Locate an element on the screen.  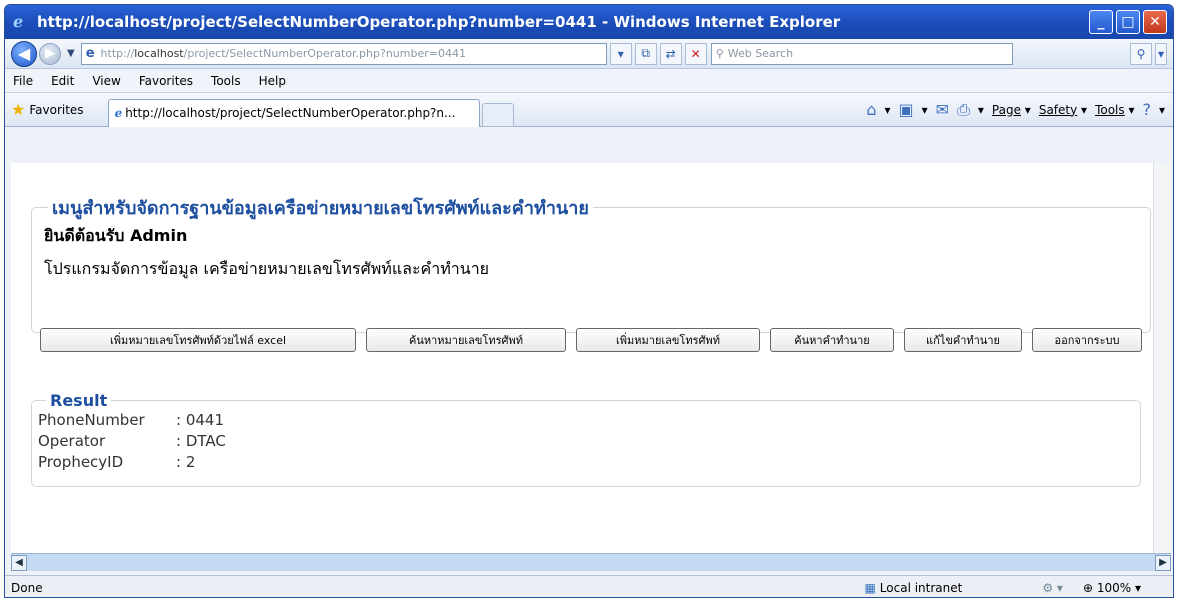
menu-file: File is located at coordinates (23, 81).